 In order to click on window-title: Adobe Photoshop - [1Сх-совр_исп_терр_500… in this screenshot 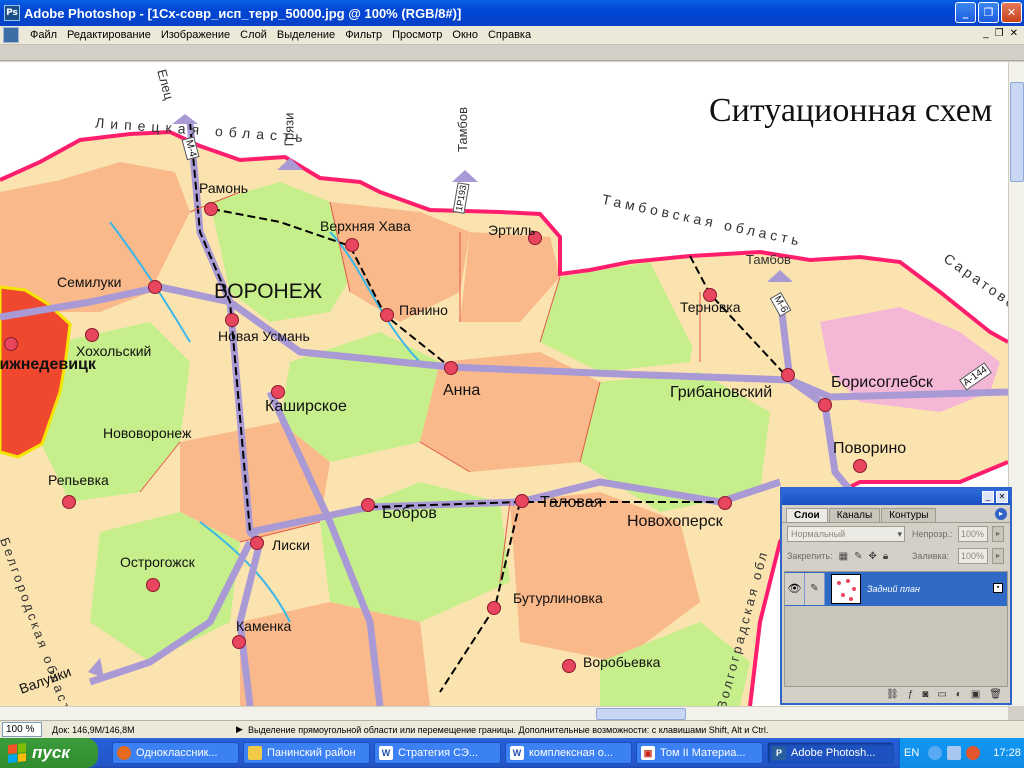, I will do `click(243, 13)`.